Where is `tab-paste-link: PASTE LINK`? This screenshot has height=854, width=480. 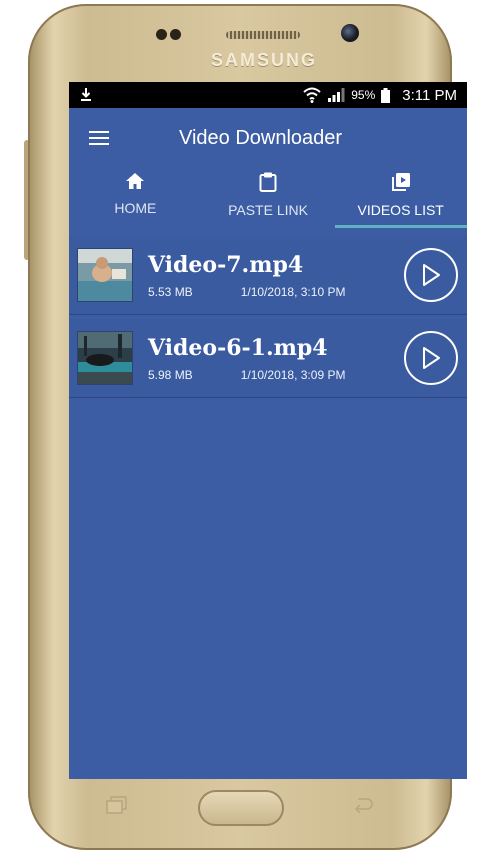
tab-paste-link: PASTE LINK is located at coordinates (268, 198).